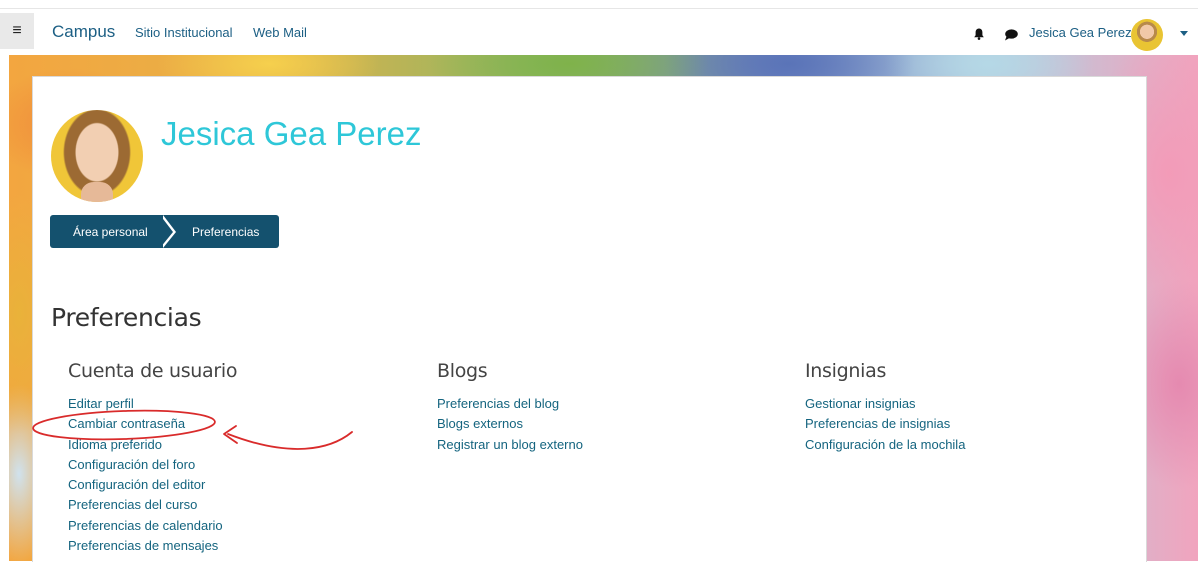 This screenshot has height=562, width=1198. Describe the element at coordinates (510, 404) in the screenshot. I see `link-preferencias-del-blog: Preferencias del blog` at that location.